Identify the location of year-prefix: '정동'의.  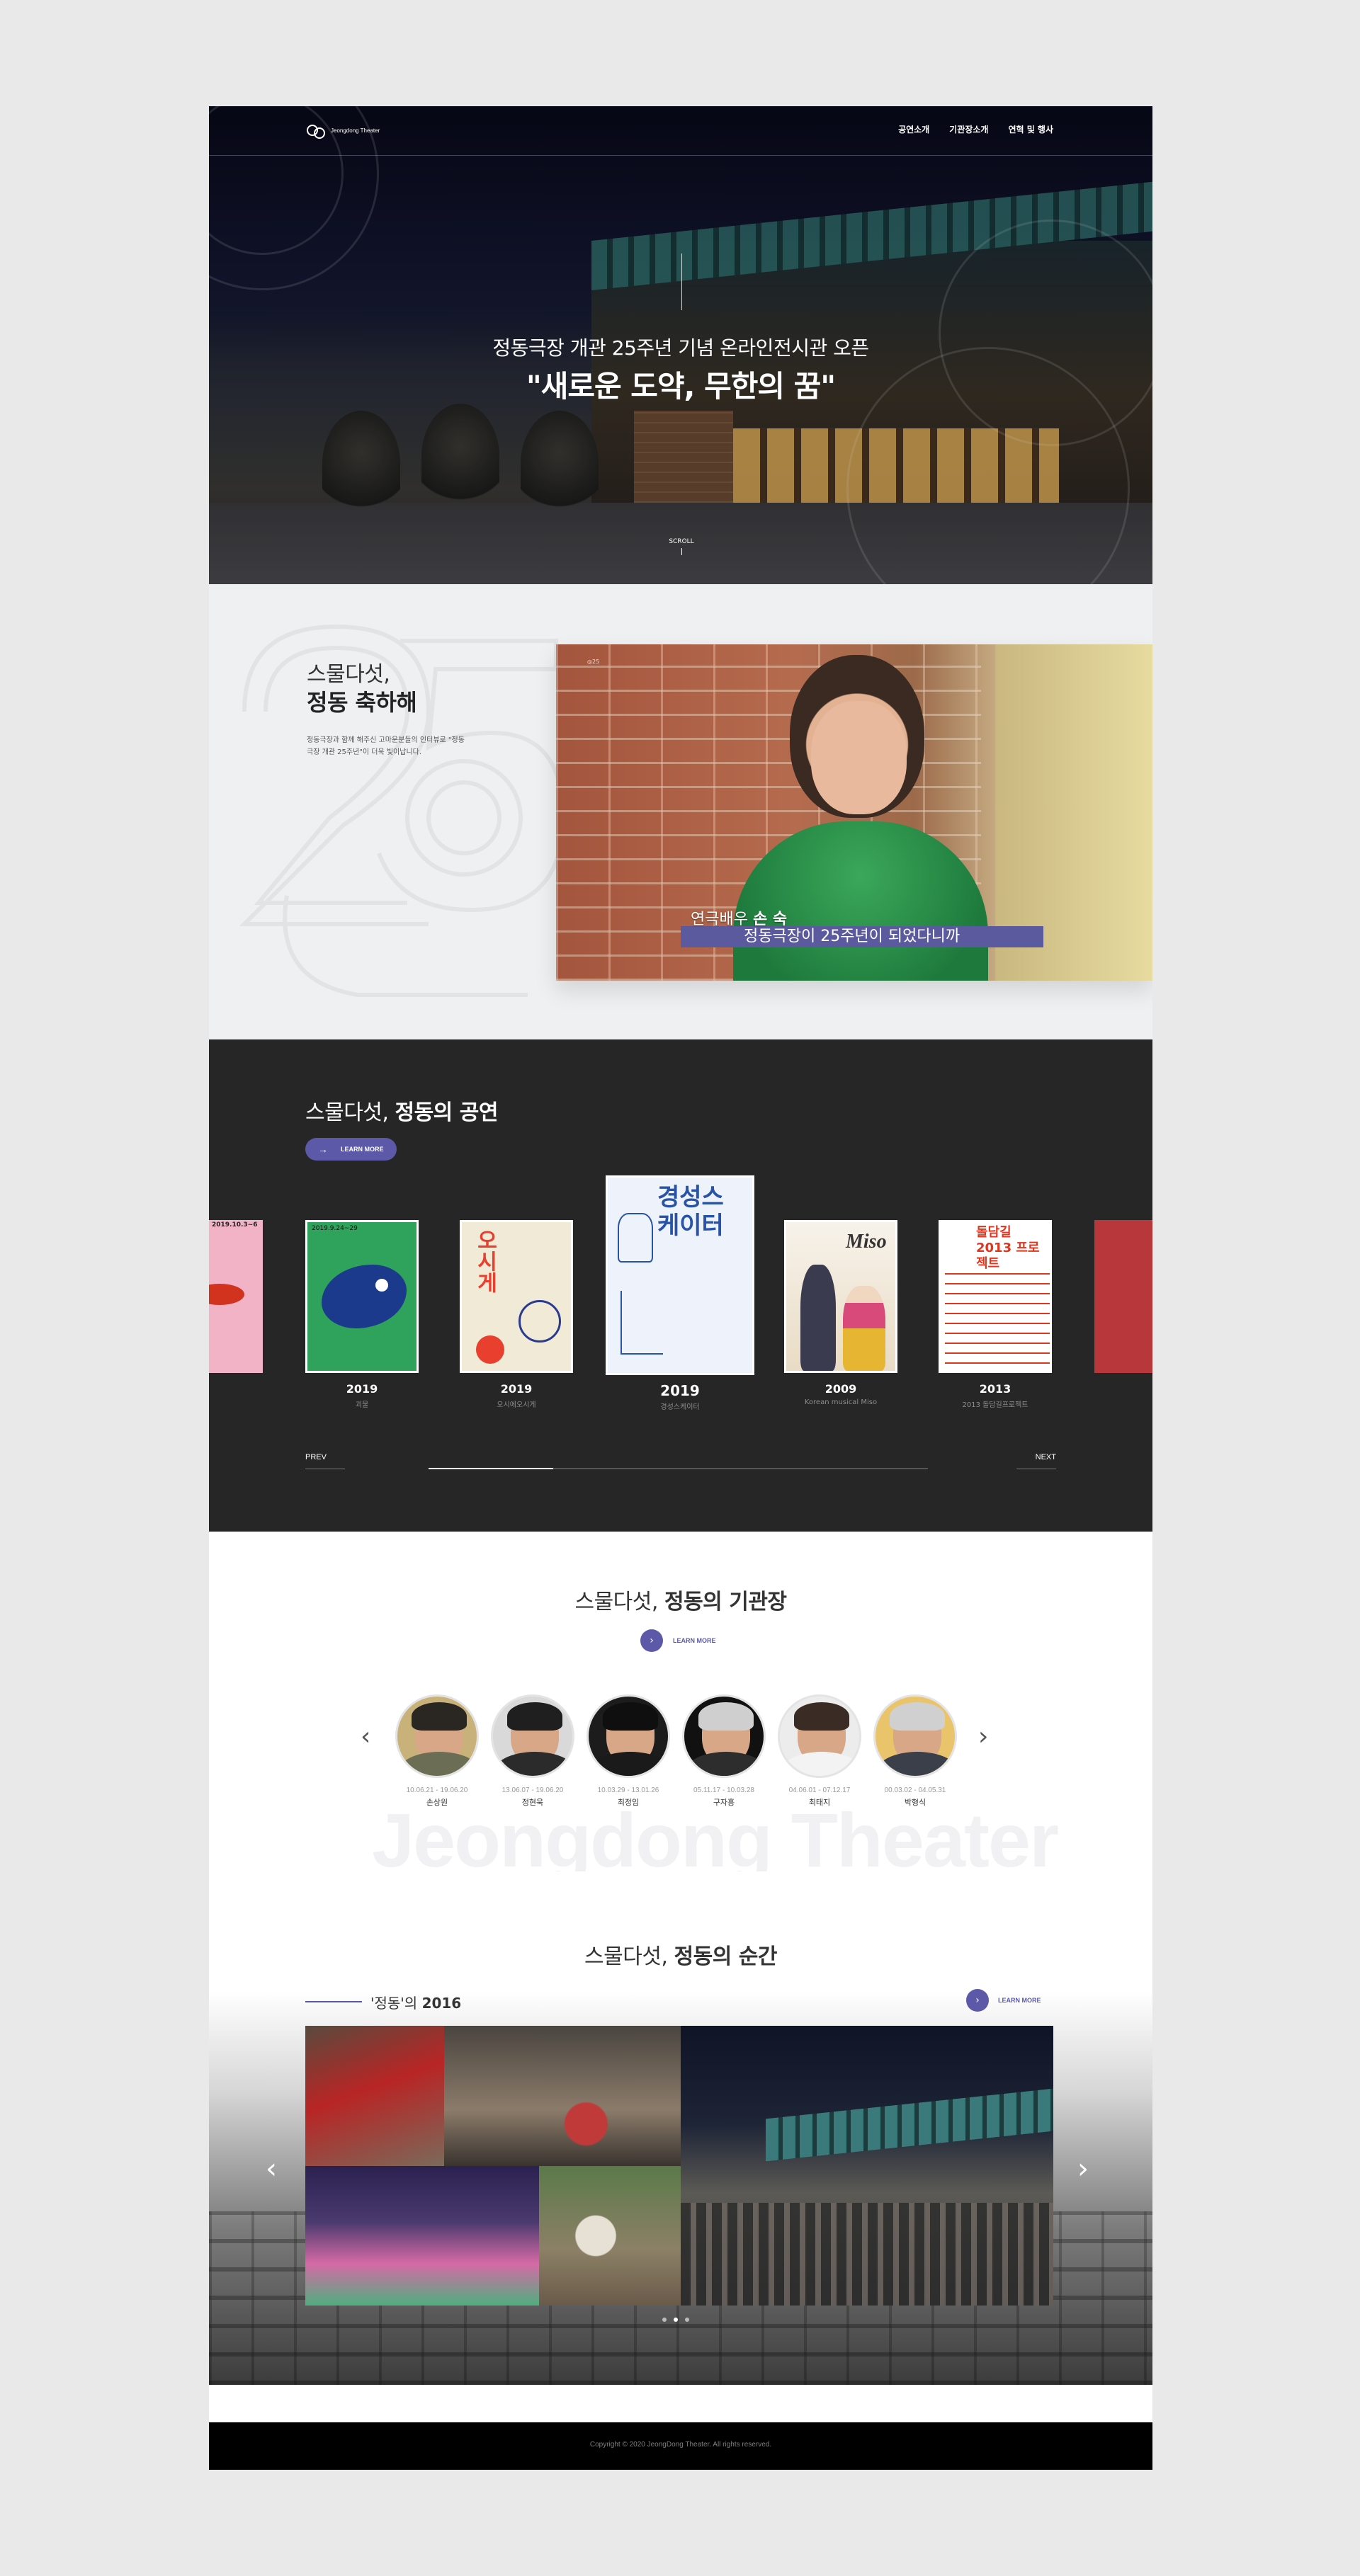
(396, 2003).